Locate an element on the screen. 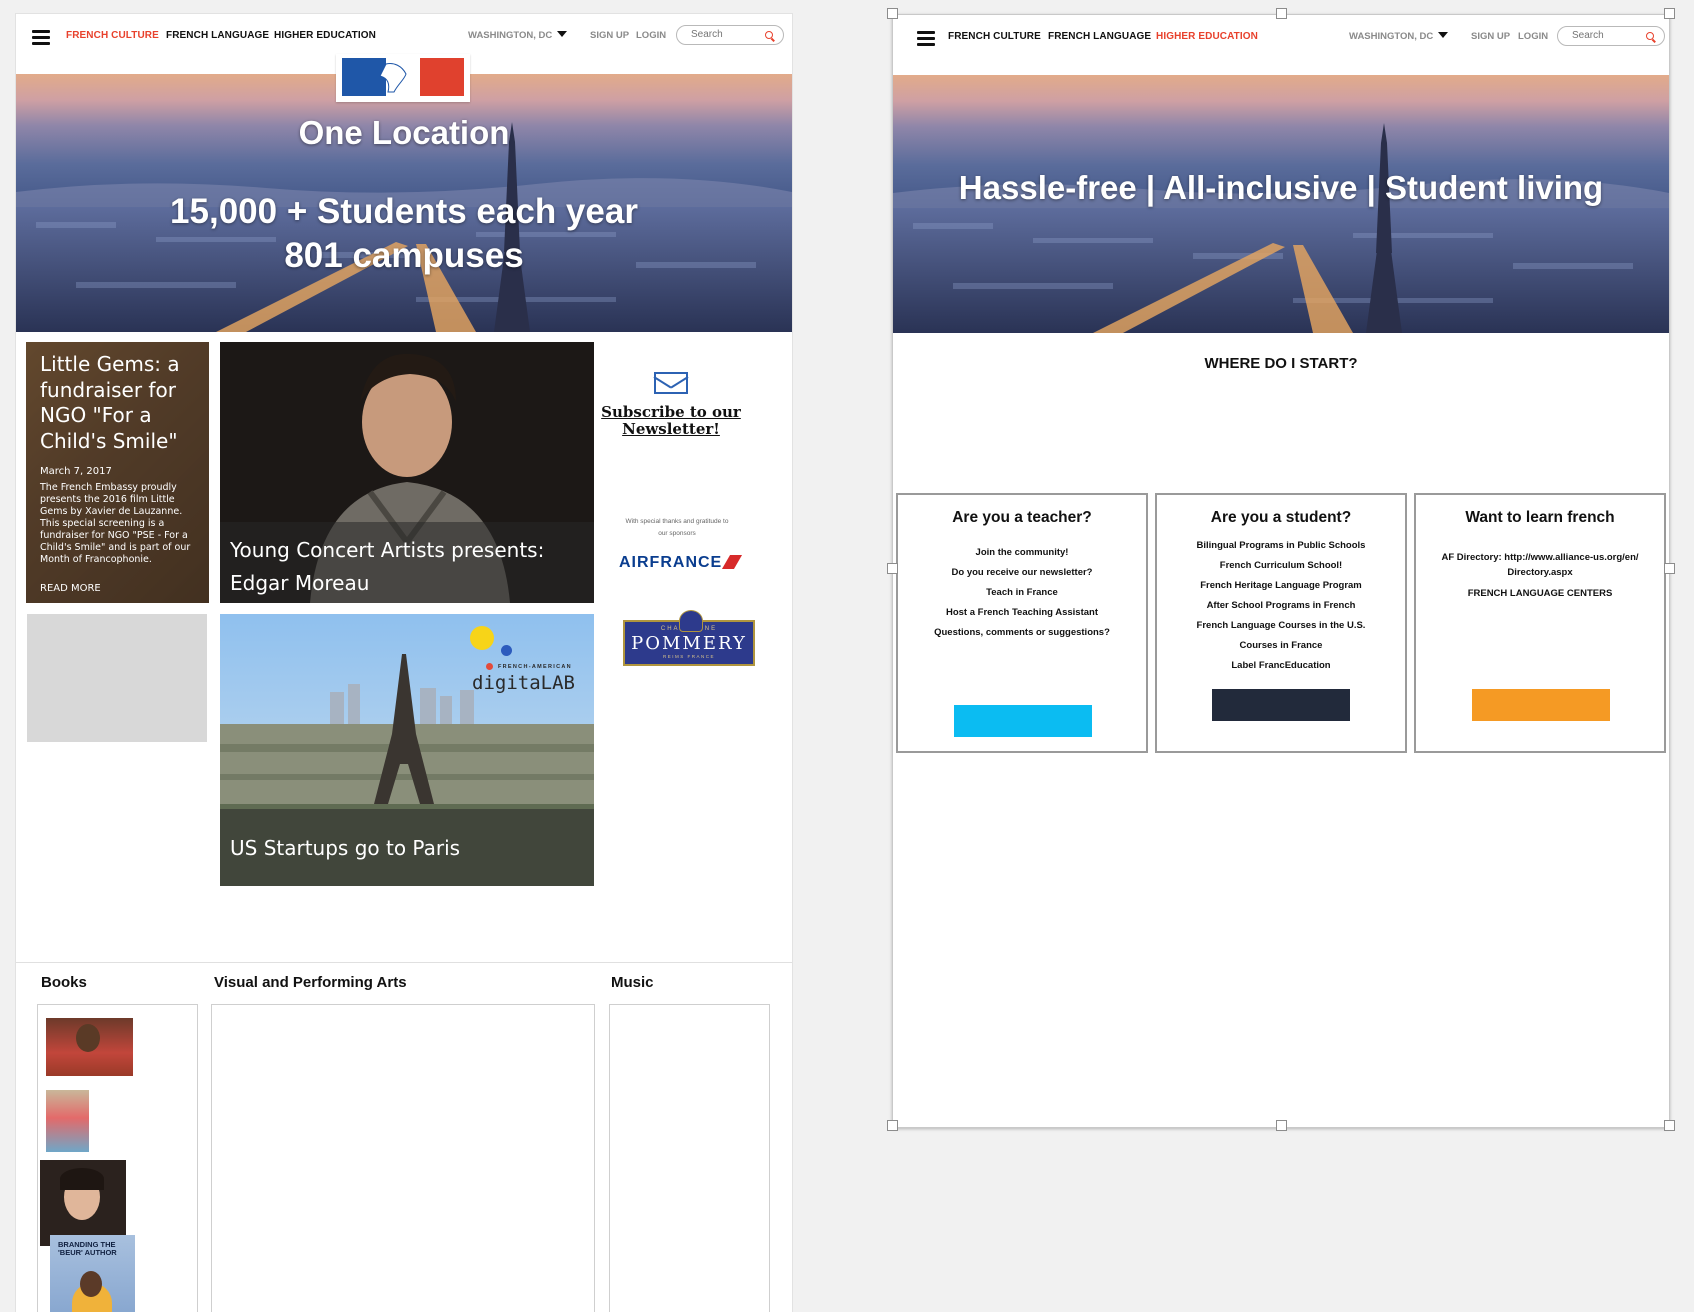 The width and height of the screenshot is (1694, 1312). student-link: French Language Courses in the U.S. is located at coordinates (1281, 625).